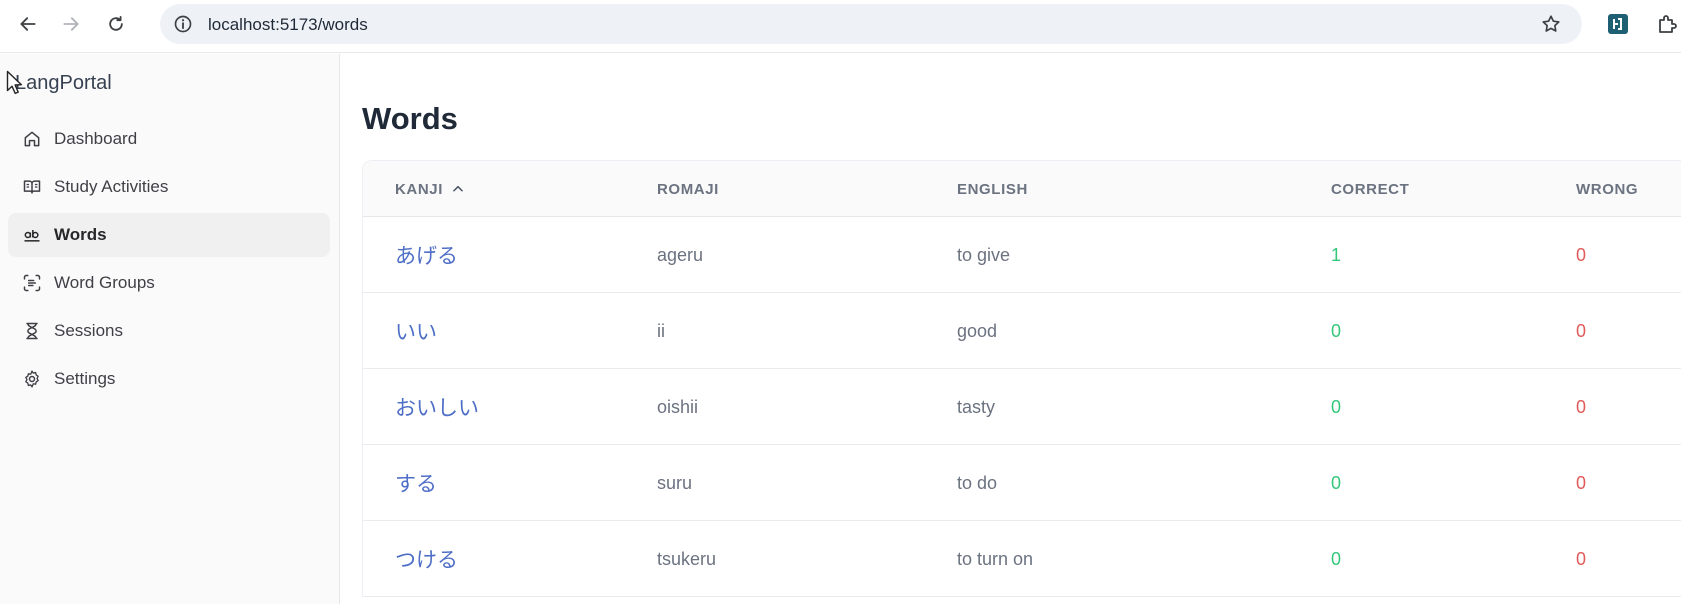 The height and width of the screenshot is (604, 1681). I want to click on column-header-english: ENGLISH, so click(992, 189).